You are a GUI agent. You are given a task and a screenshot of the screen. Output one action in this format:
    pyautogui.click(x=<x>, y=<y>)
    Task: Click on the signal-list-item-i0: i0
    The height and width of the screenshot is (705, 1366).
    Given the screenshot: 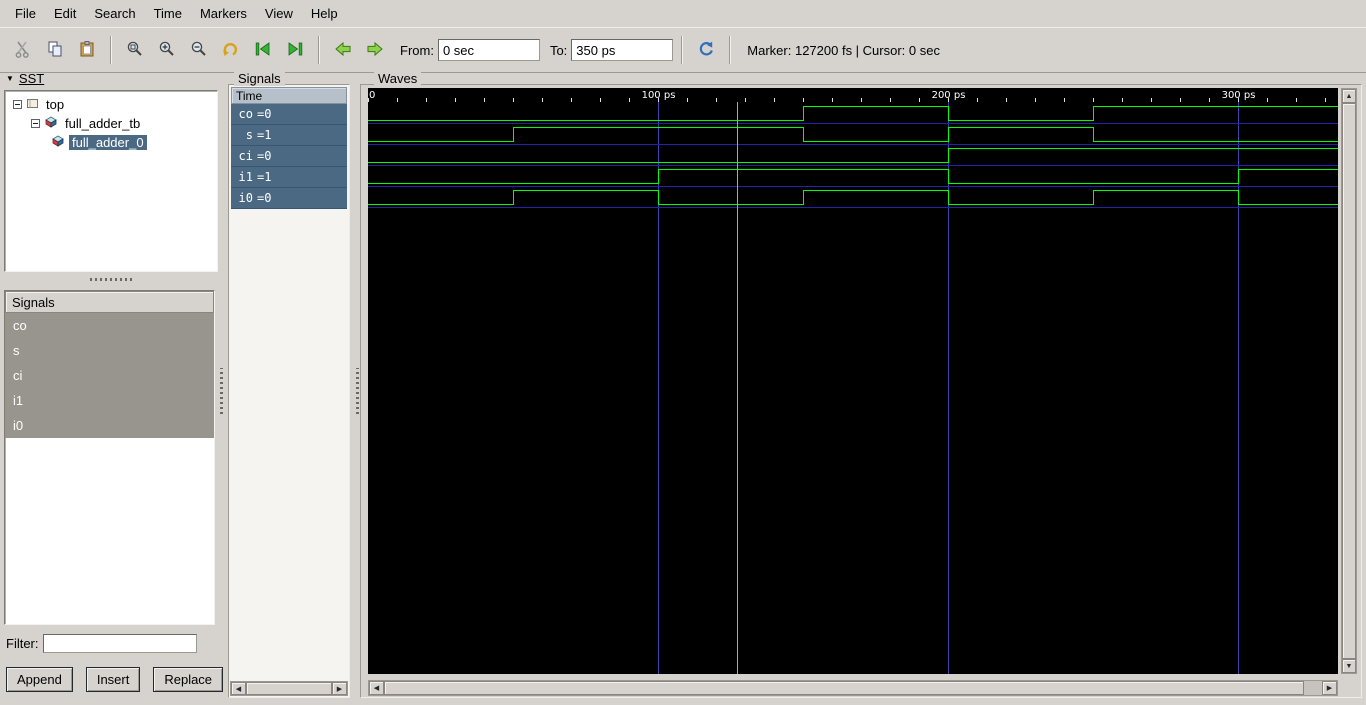 What is the action you would take?
    pyautogui.click(x=109, y=425)
    